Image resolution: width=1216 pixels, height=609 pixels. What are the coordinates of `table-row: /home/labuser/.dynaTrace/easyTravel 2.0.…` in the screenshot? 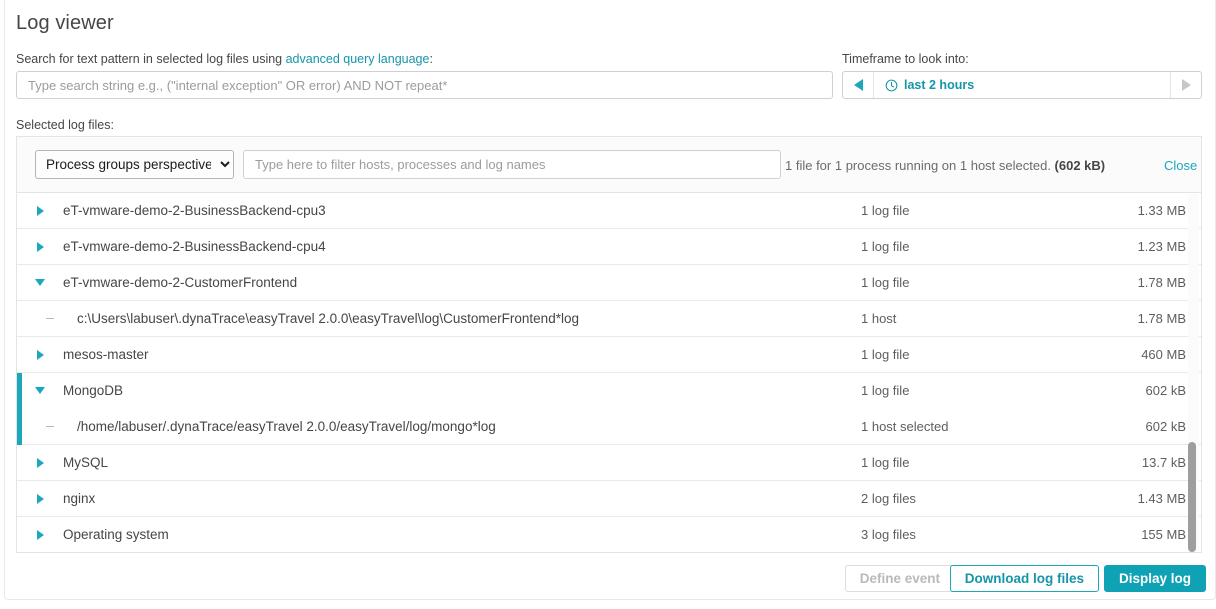 It's located at (609, 427).